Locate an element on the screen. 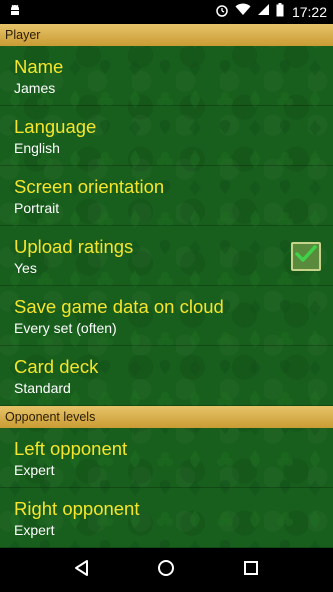 This screenshot has height=592, width=333. pref-language: Language English is located at coordinates (166, 136).